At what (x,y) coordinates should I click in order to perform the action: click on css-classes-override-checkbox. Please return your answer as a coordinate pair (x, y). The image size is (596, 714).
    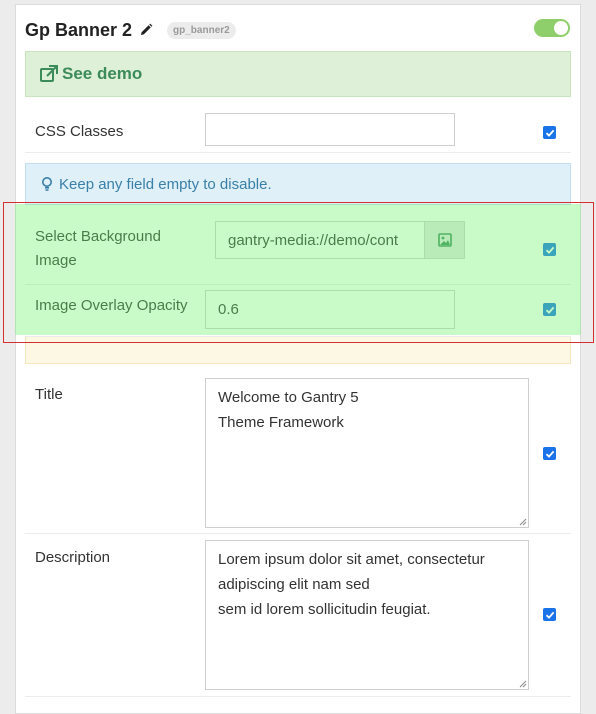
    Looking at the image, I should click on (549, 132).